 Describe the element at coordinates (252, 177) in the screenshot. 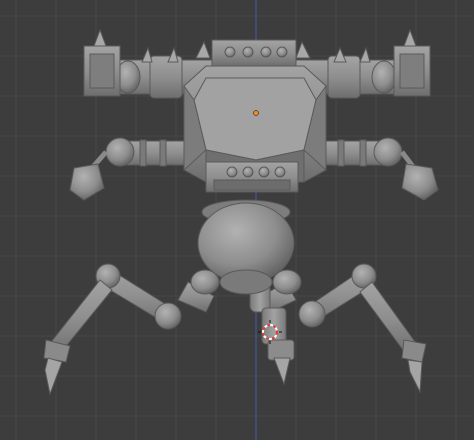

I see `lower-vent-band` at that location.